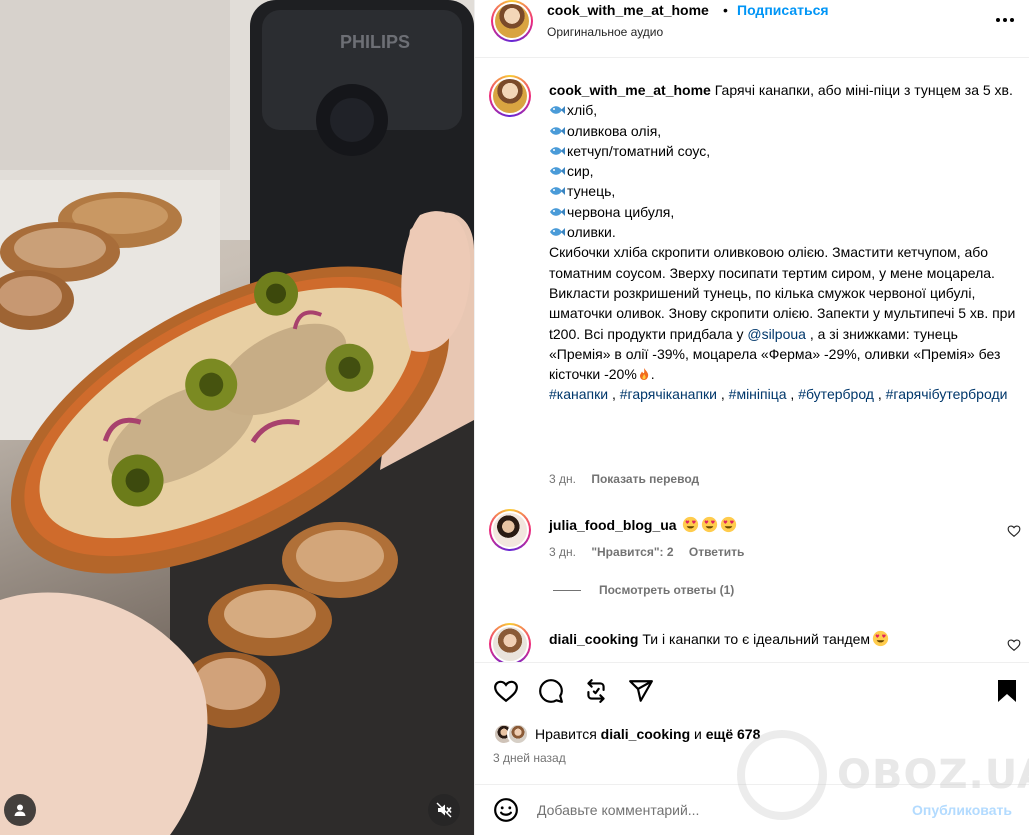  What do you see at coordinates (566, 734) in the screenshot?
I see `likes-prefix: Нравится` at bounding box center [566, 734].